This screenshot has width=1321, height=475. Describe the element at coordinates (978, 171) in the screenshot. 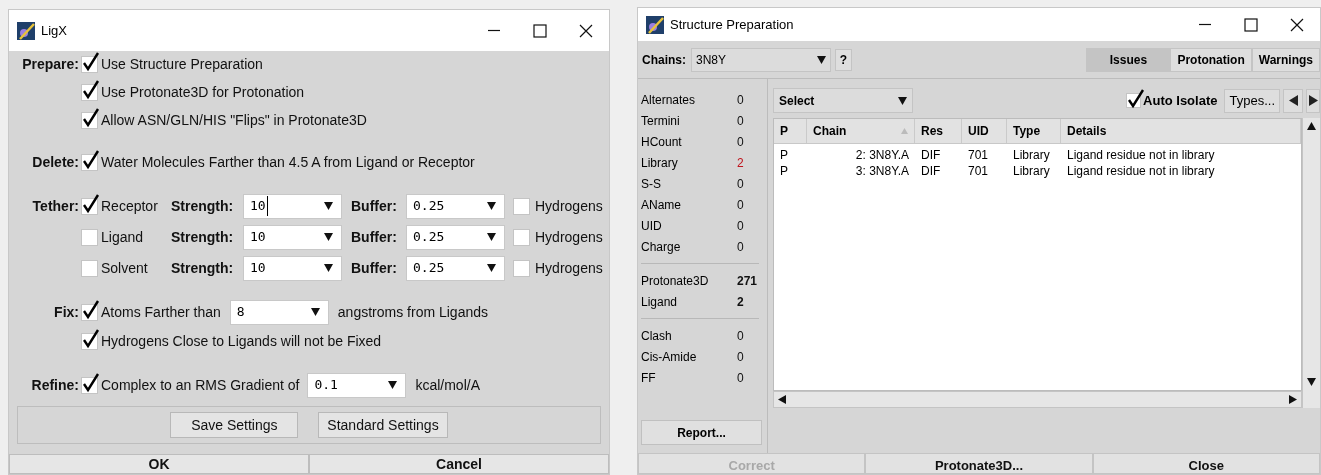

I see `table-cell-text: 701` at that location.